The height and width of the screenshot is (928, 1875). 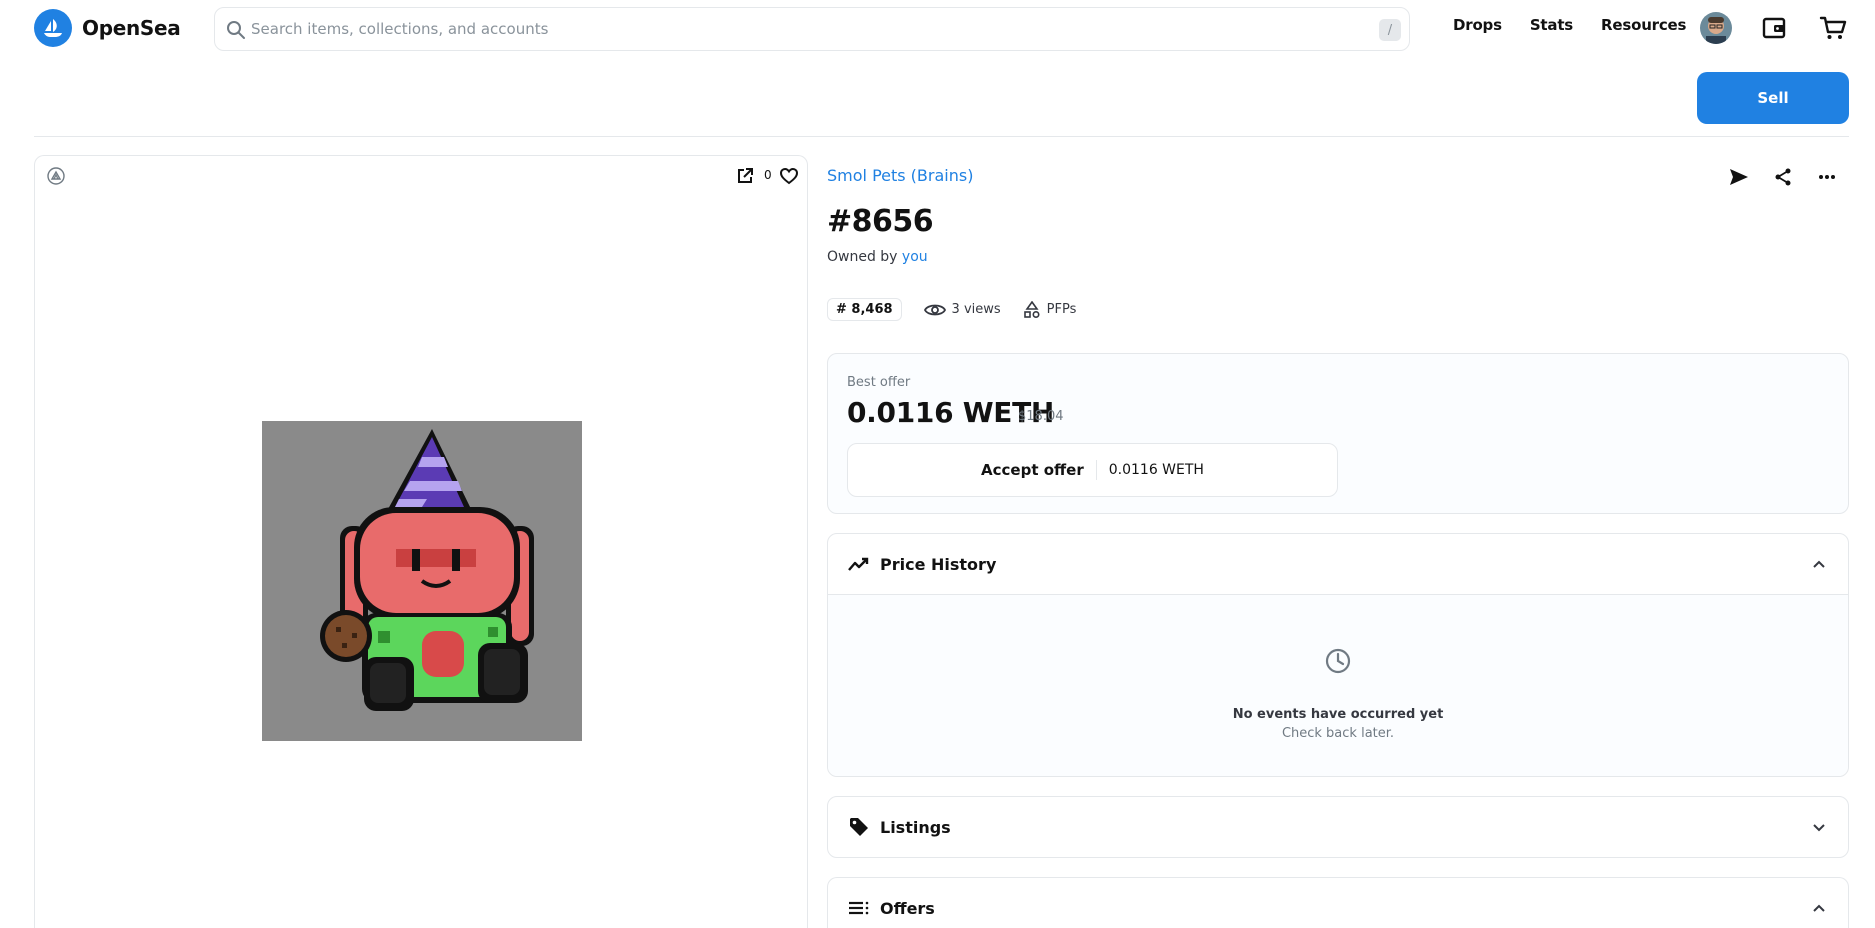 I want to click on nav-drops: Drops, so click(x=1477, y=25).